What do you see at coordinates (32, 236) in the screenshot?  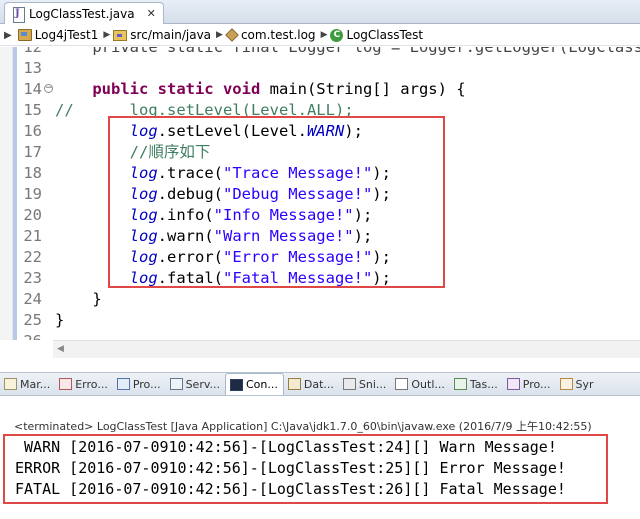 I see `line-number: 21` at bounding box center [32, 236].